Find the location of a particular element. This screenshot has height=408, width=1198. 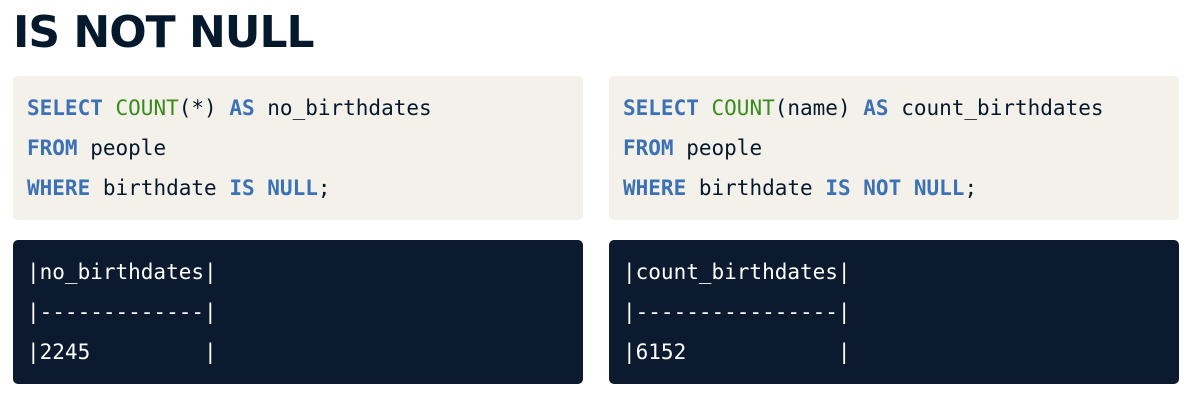

count-args: (*) is located at coordinates (197, 108).